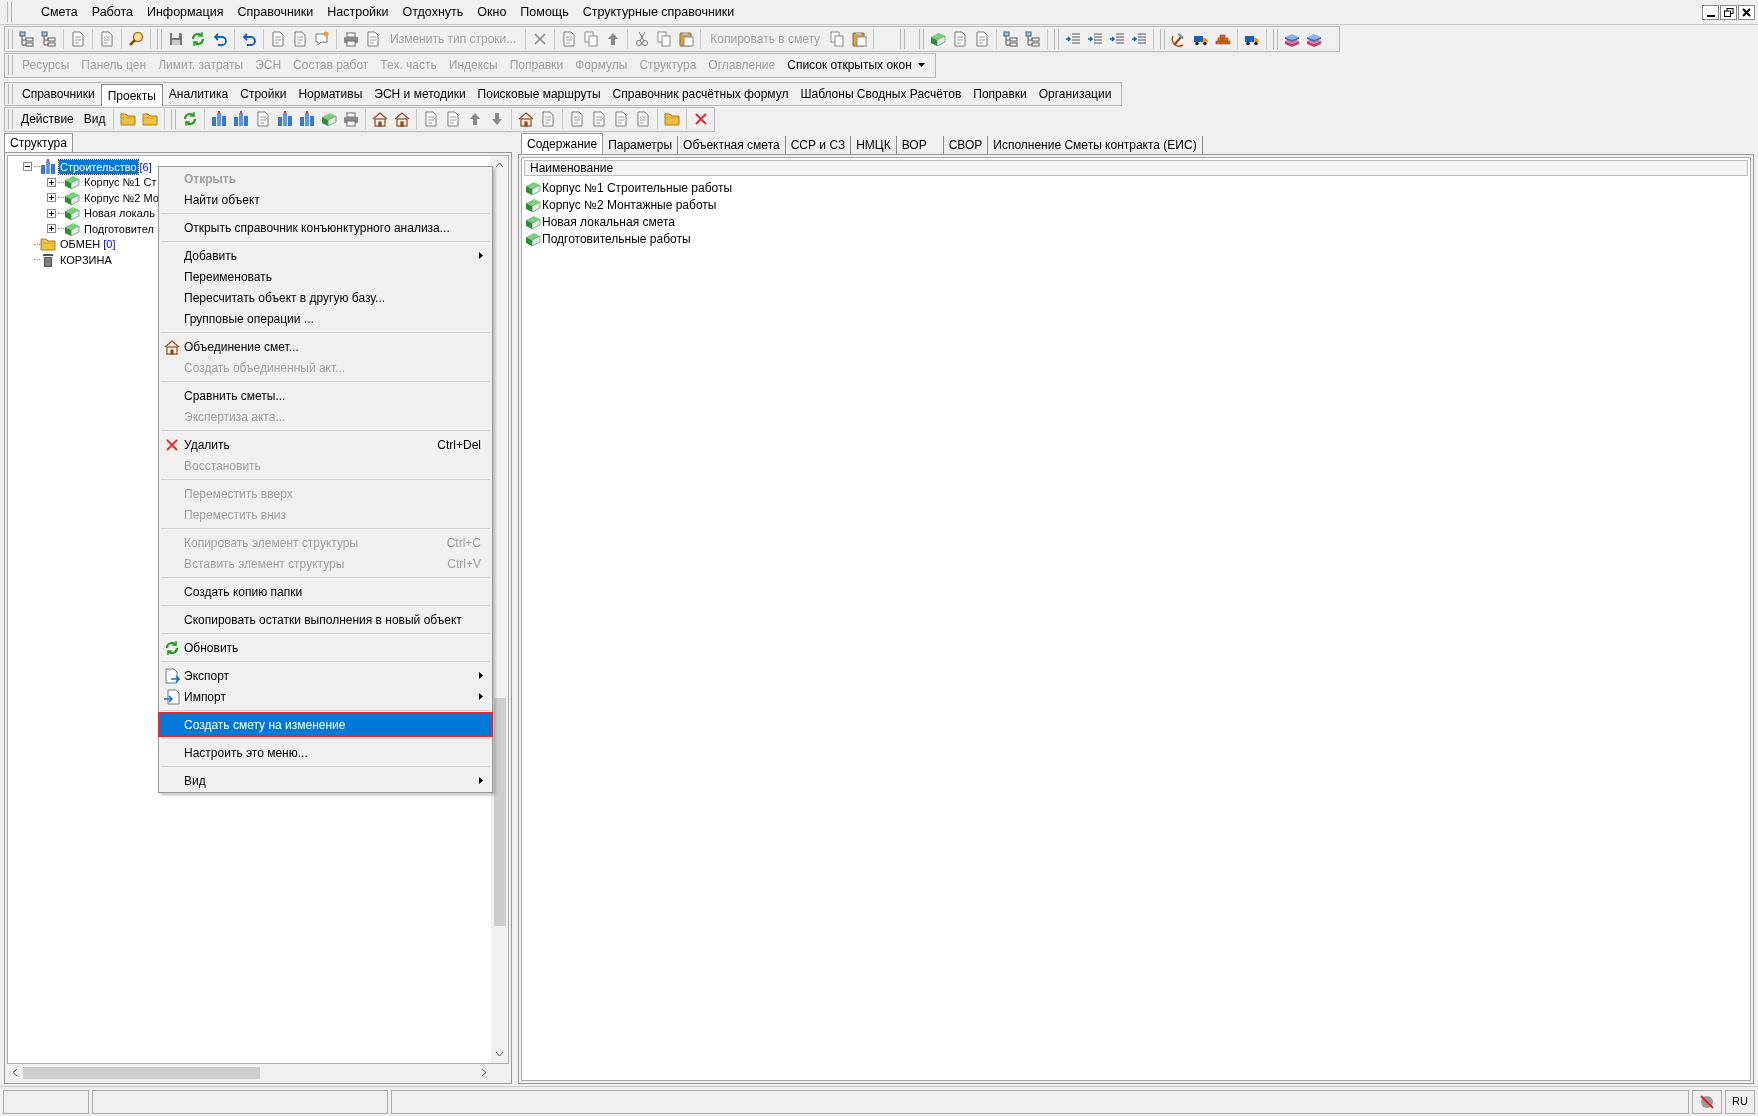 This screenshot has height=1116, width=1758. What do you see at coordinates (263, 94) in the screenshot?
I see `module-tab: Стройки` at bounding box center [263, 94].